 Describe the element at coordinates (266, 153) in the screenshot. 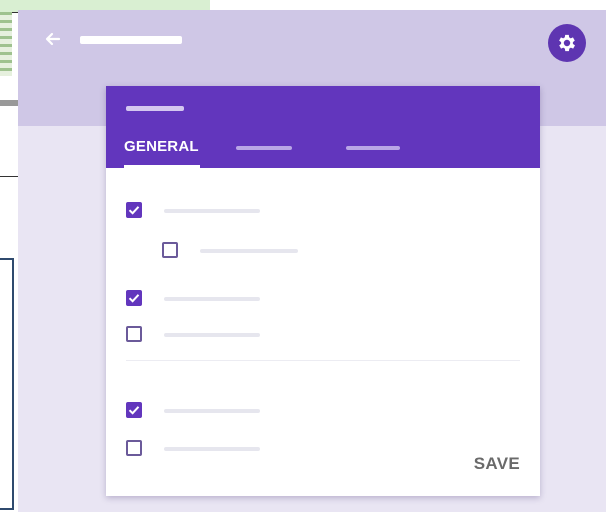

I see `tab-second` at that location.